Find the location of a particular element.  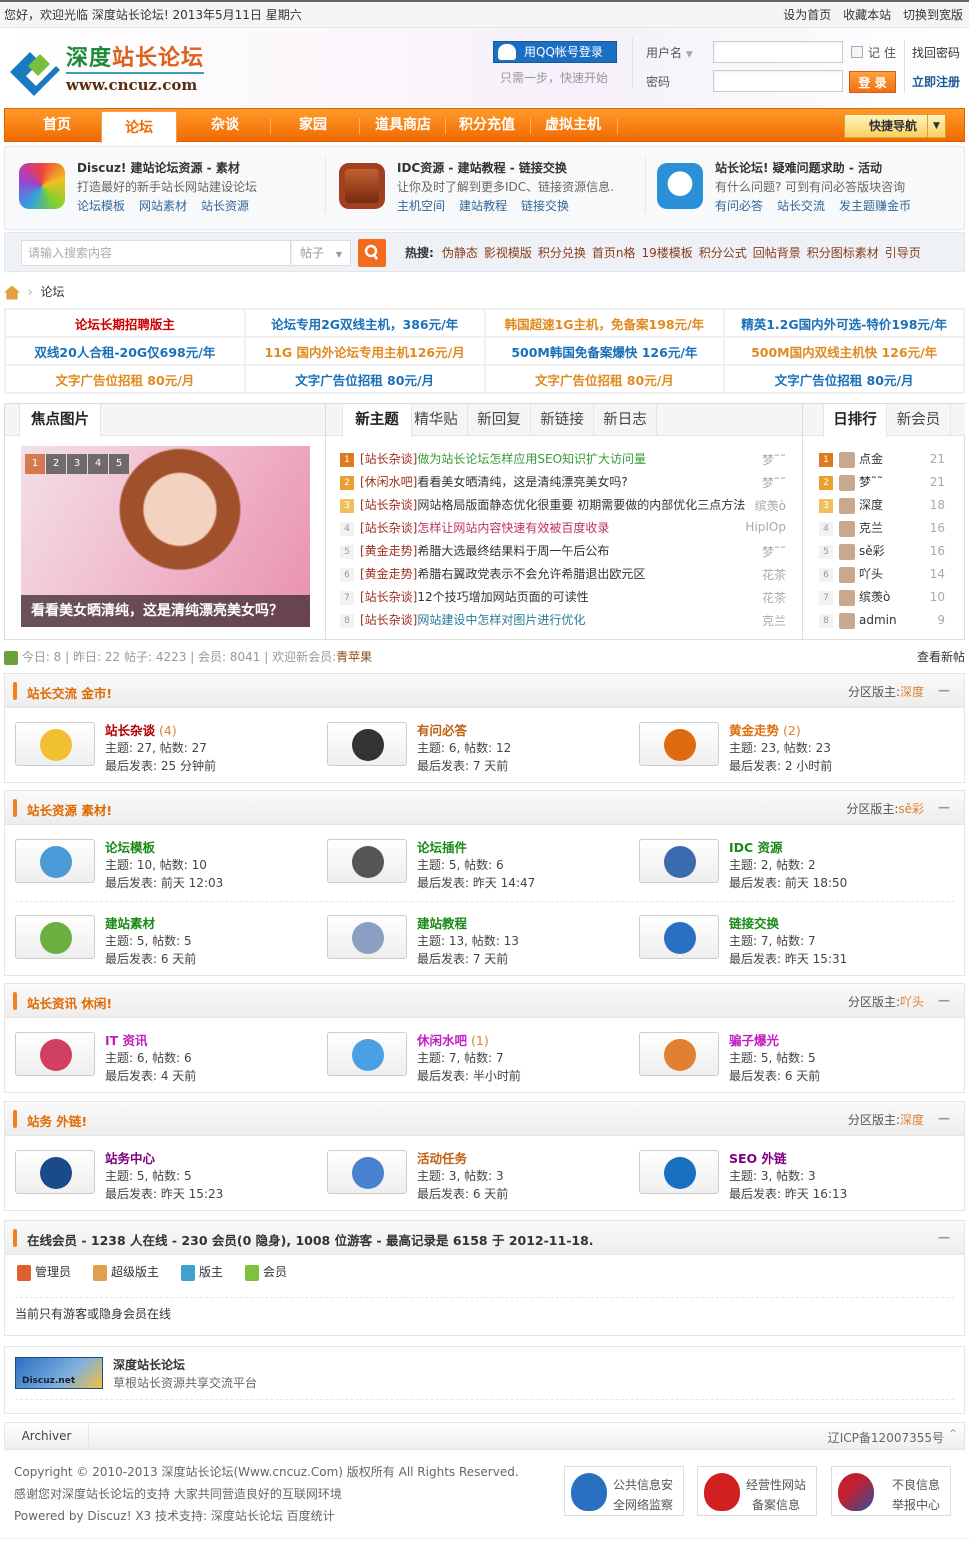

bookmark-link: 收藏本站 is located at coordinates (867, 15).